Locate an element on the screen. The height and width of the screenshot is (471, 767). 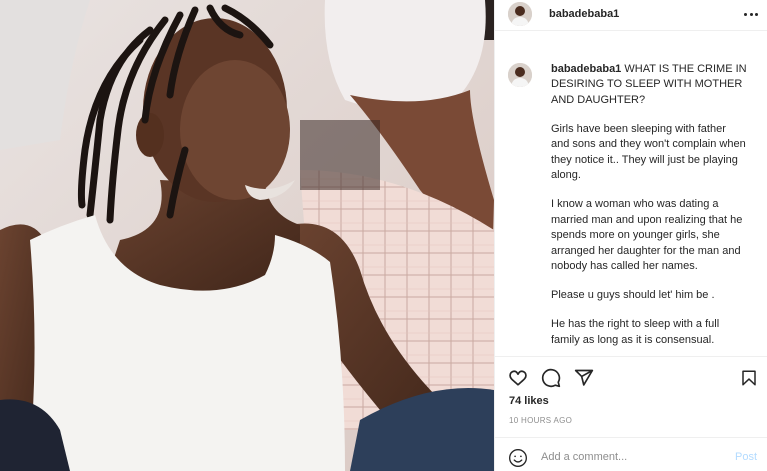
post-timestamp: 10 HOURS AGO is located at coordinates (541, 420).